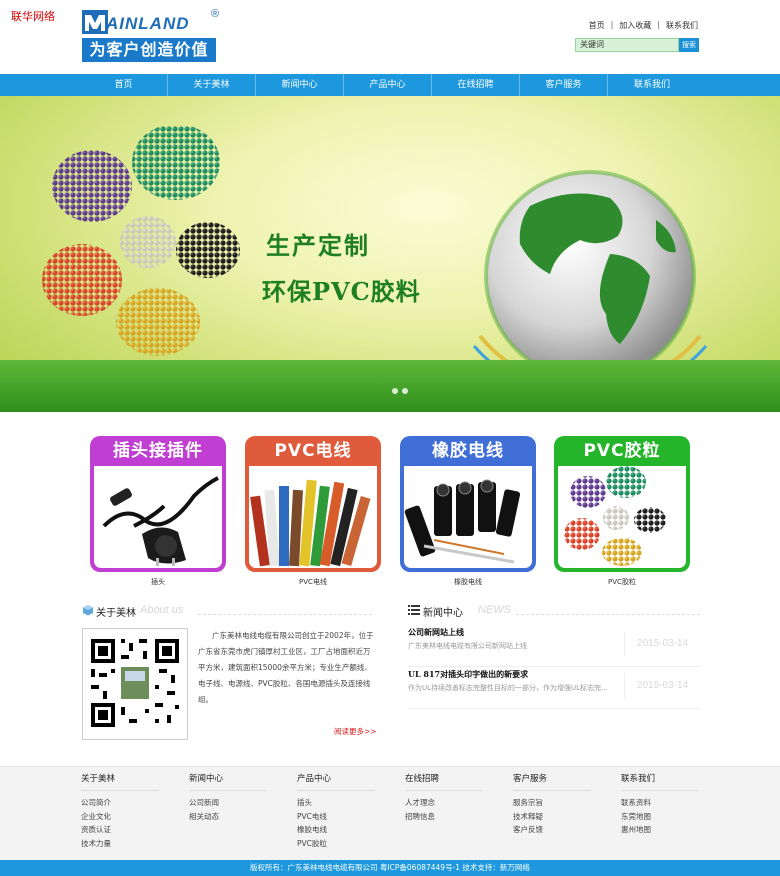  I want to click on corner-tag: 联华网络, so click(33, 16).